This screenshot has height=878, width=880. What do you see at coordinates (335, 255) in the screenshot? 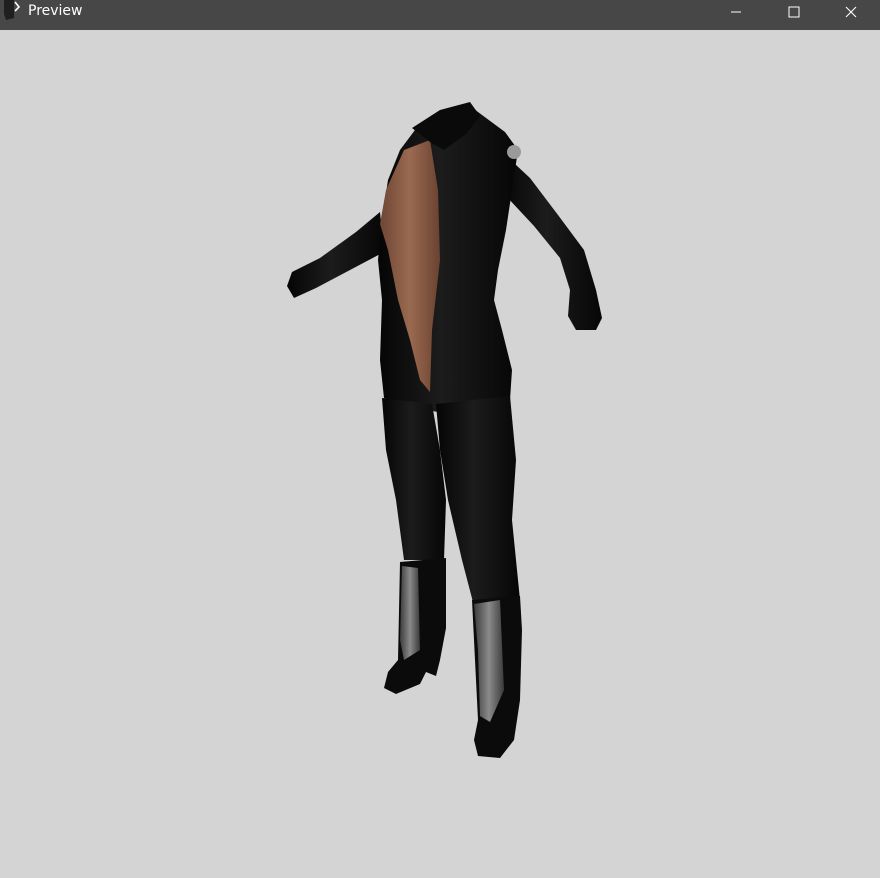
I see `left-sleeve` at bounding box center [335, 255].